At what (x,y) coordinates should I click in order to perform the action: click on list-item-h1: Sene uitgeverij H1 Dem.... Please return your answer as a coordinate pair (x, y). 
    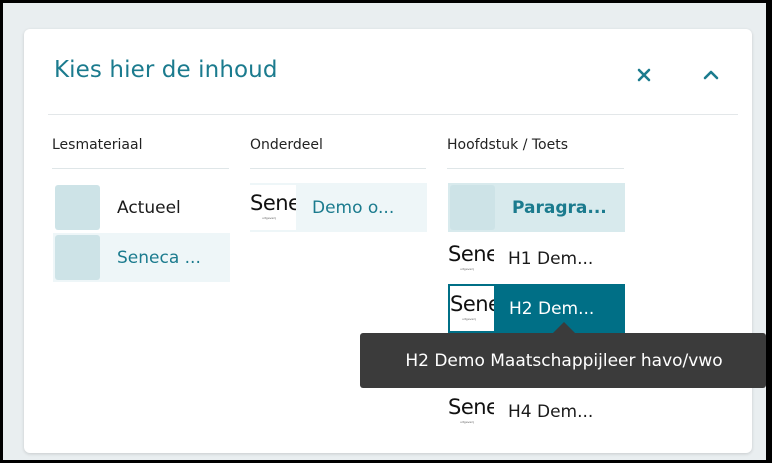
    Looking at the image, I should click on (536, 258).